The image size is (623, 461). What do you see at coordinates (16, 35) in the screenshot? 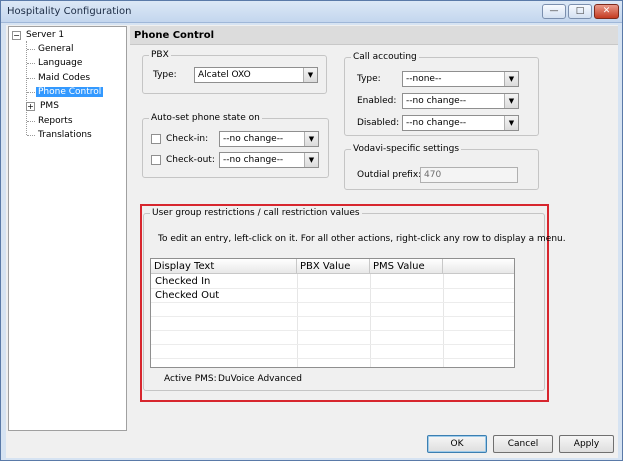
I see `collapse-icon: −` at bounding box center [16, 35].